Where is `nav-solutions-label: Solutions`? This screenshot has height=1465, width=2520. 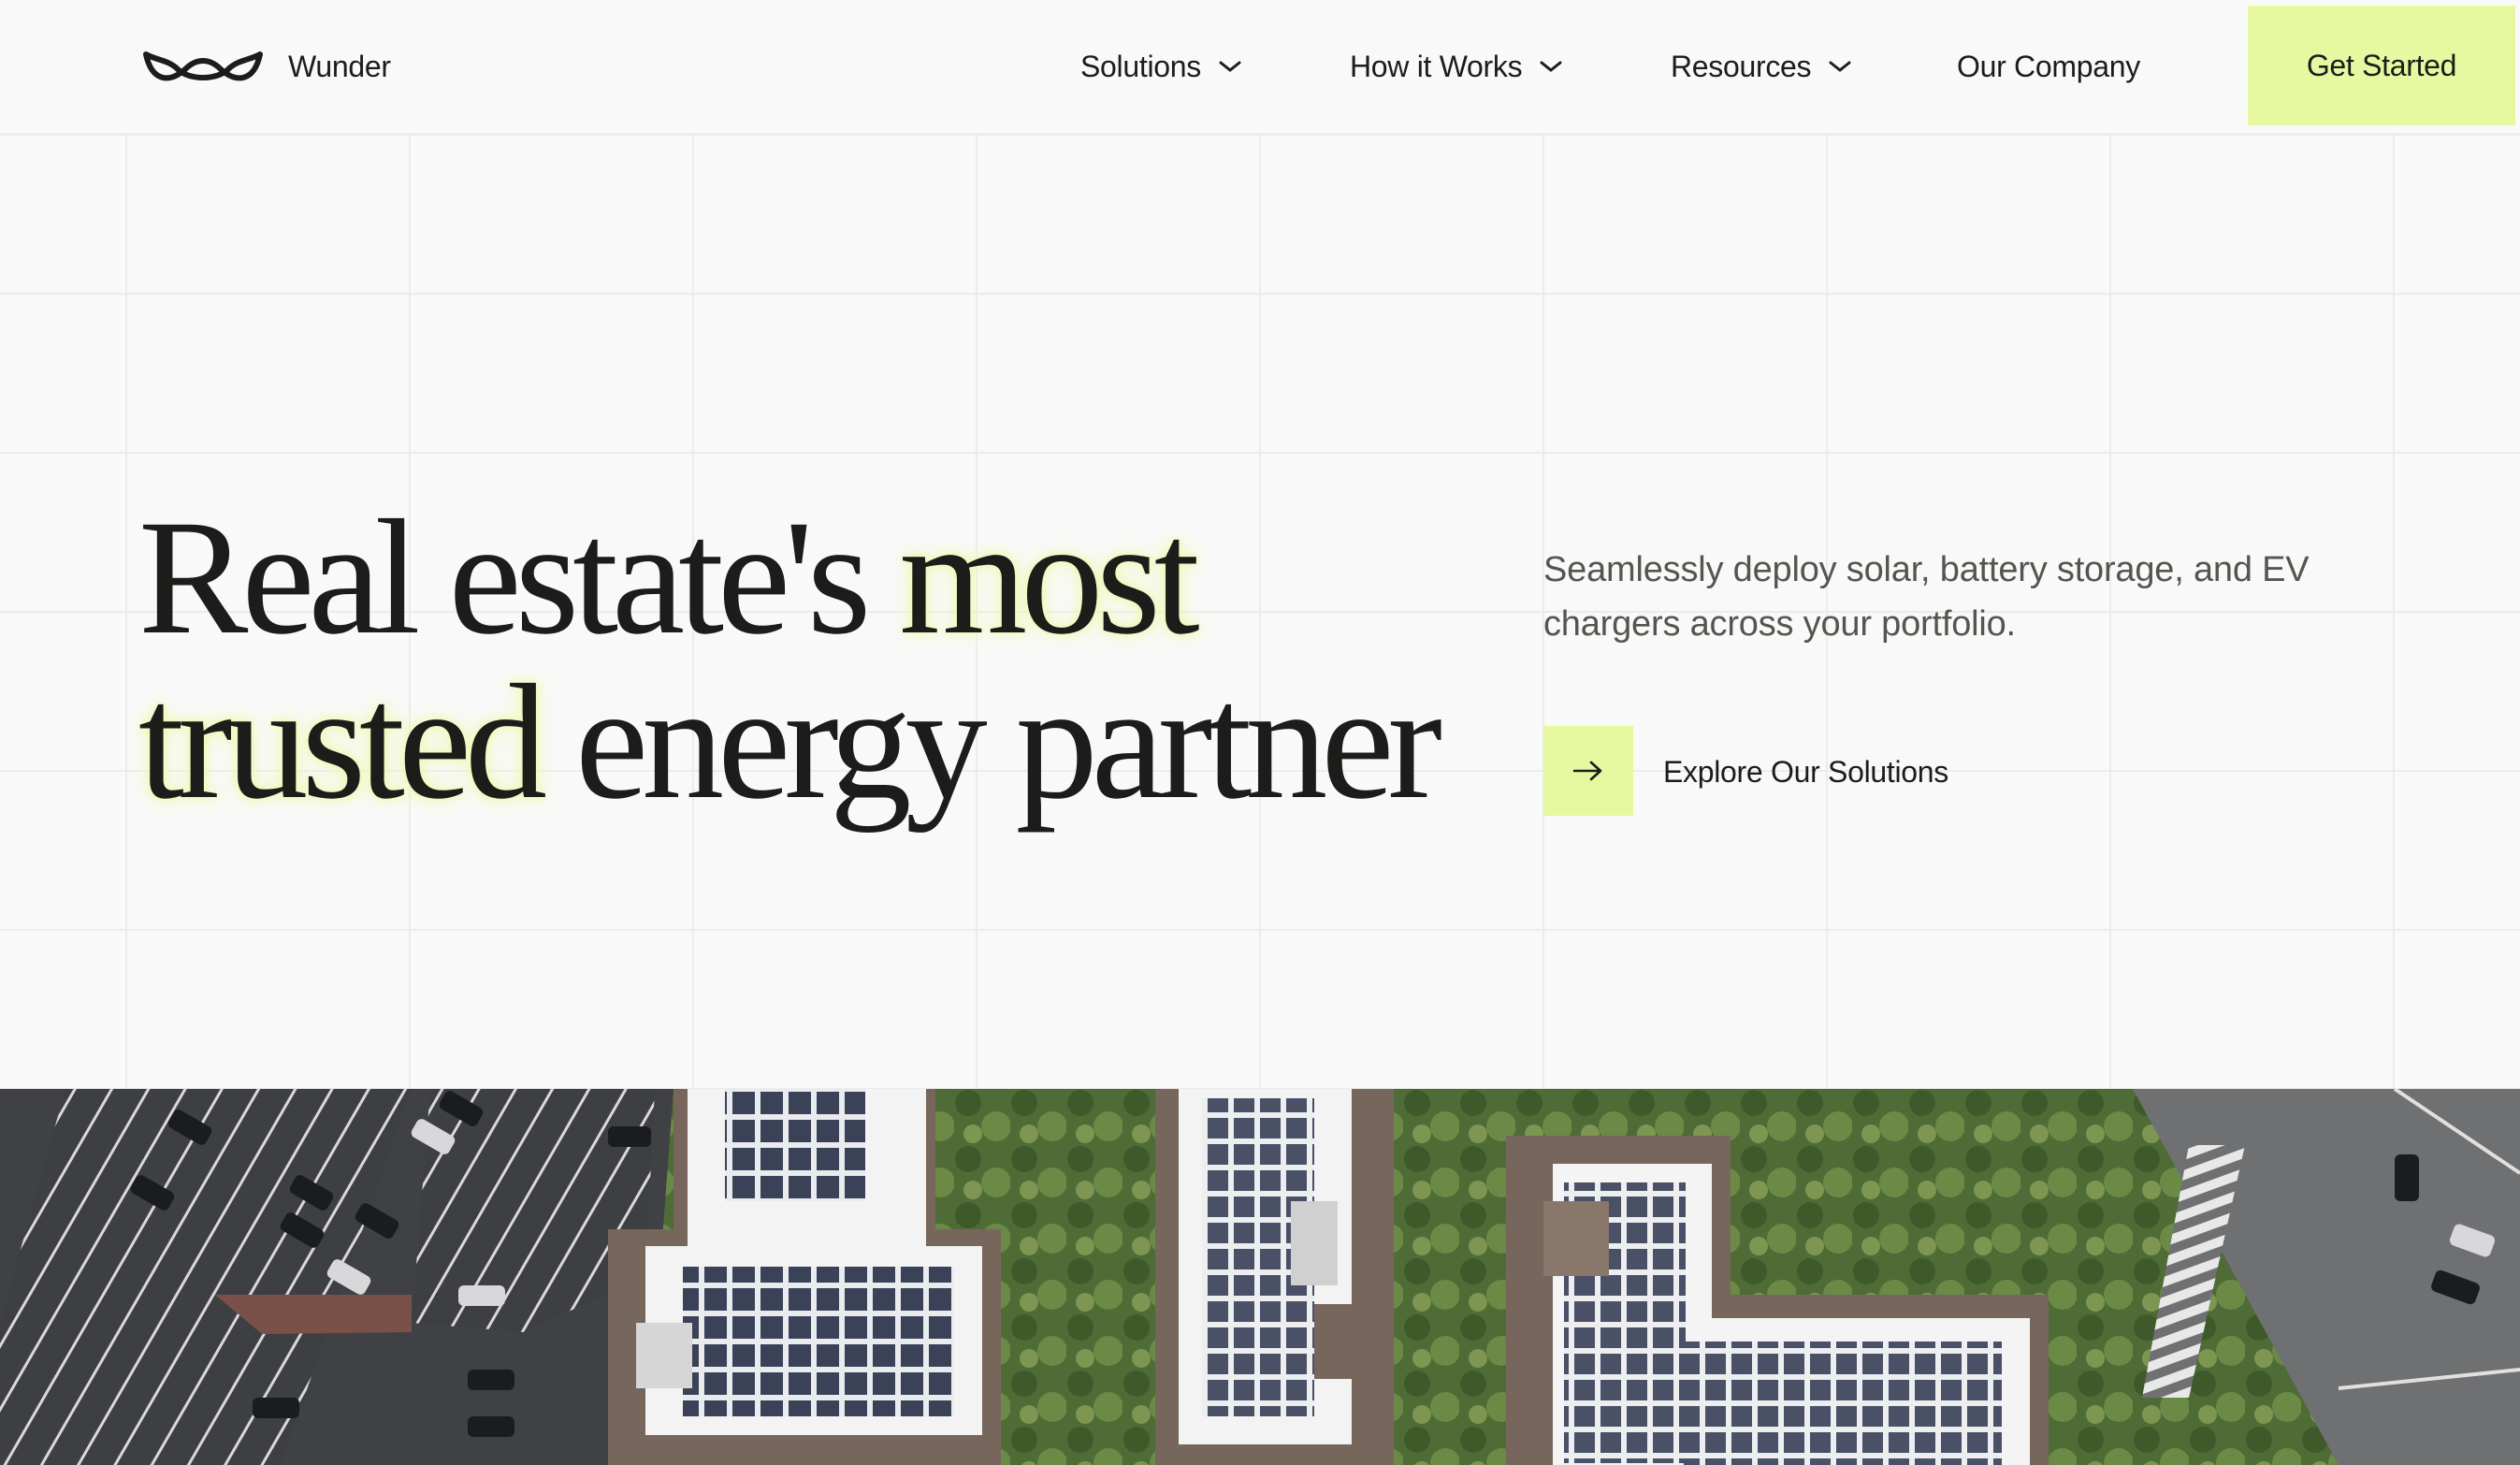 nav-solutions-label: Solutions is located at coordinates (1140, 66).